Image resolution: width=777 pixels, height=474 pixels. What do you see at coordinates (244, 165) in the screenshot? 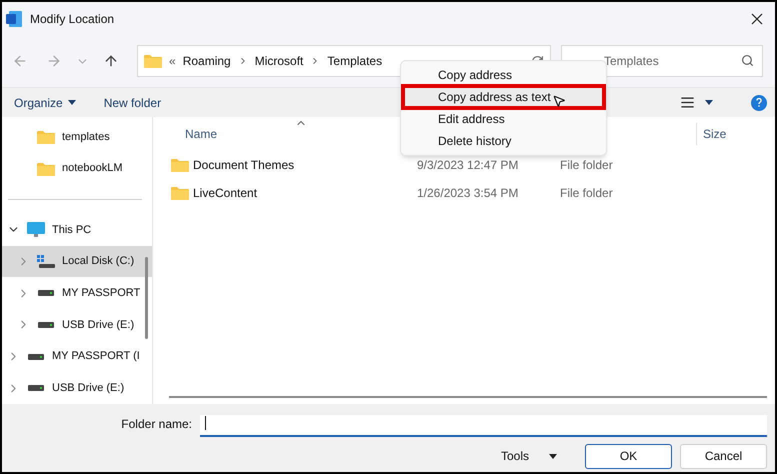
I see `file-name: Document Themes` at bounding box center [244, 165].